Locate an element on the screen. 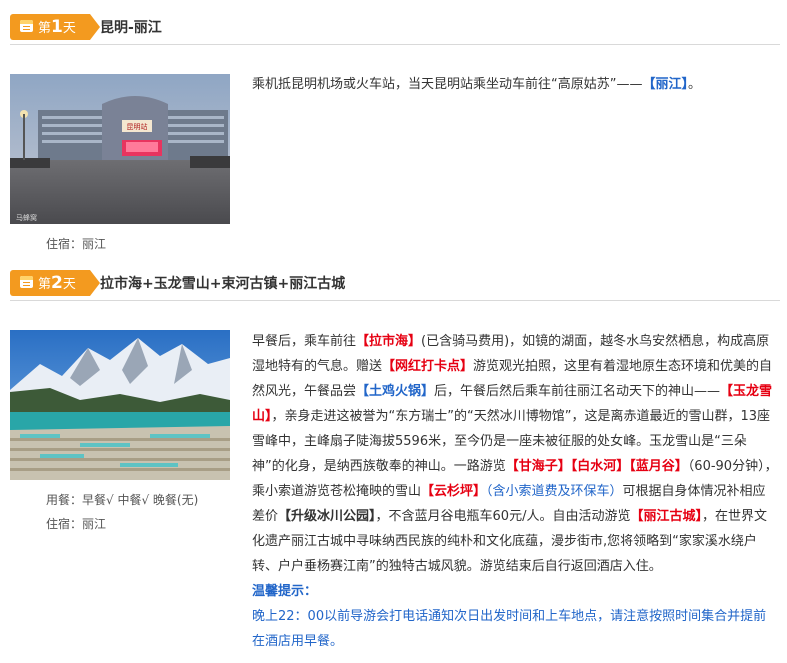 The height and width of the screenshot is (663, 787). day1-desc-text: 乘机抵昆明机场或火车站，当天昆明站乘坐动车前往“高原姑苏”—— is located at coordinates (447, 84).